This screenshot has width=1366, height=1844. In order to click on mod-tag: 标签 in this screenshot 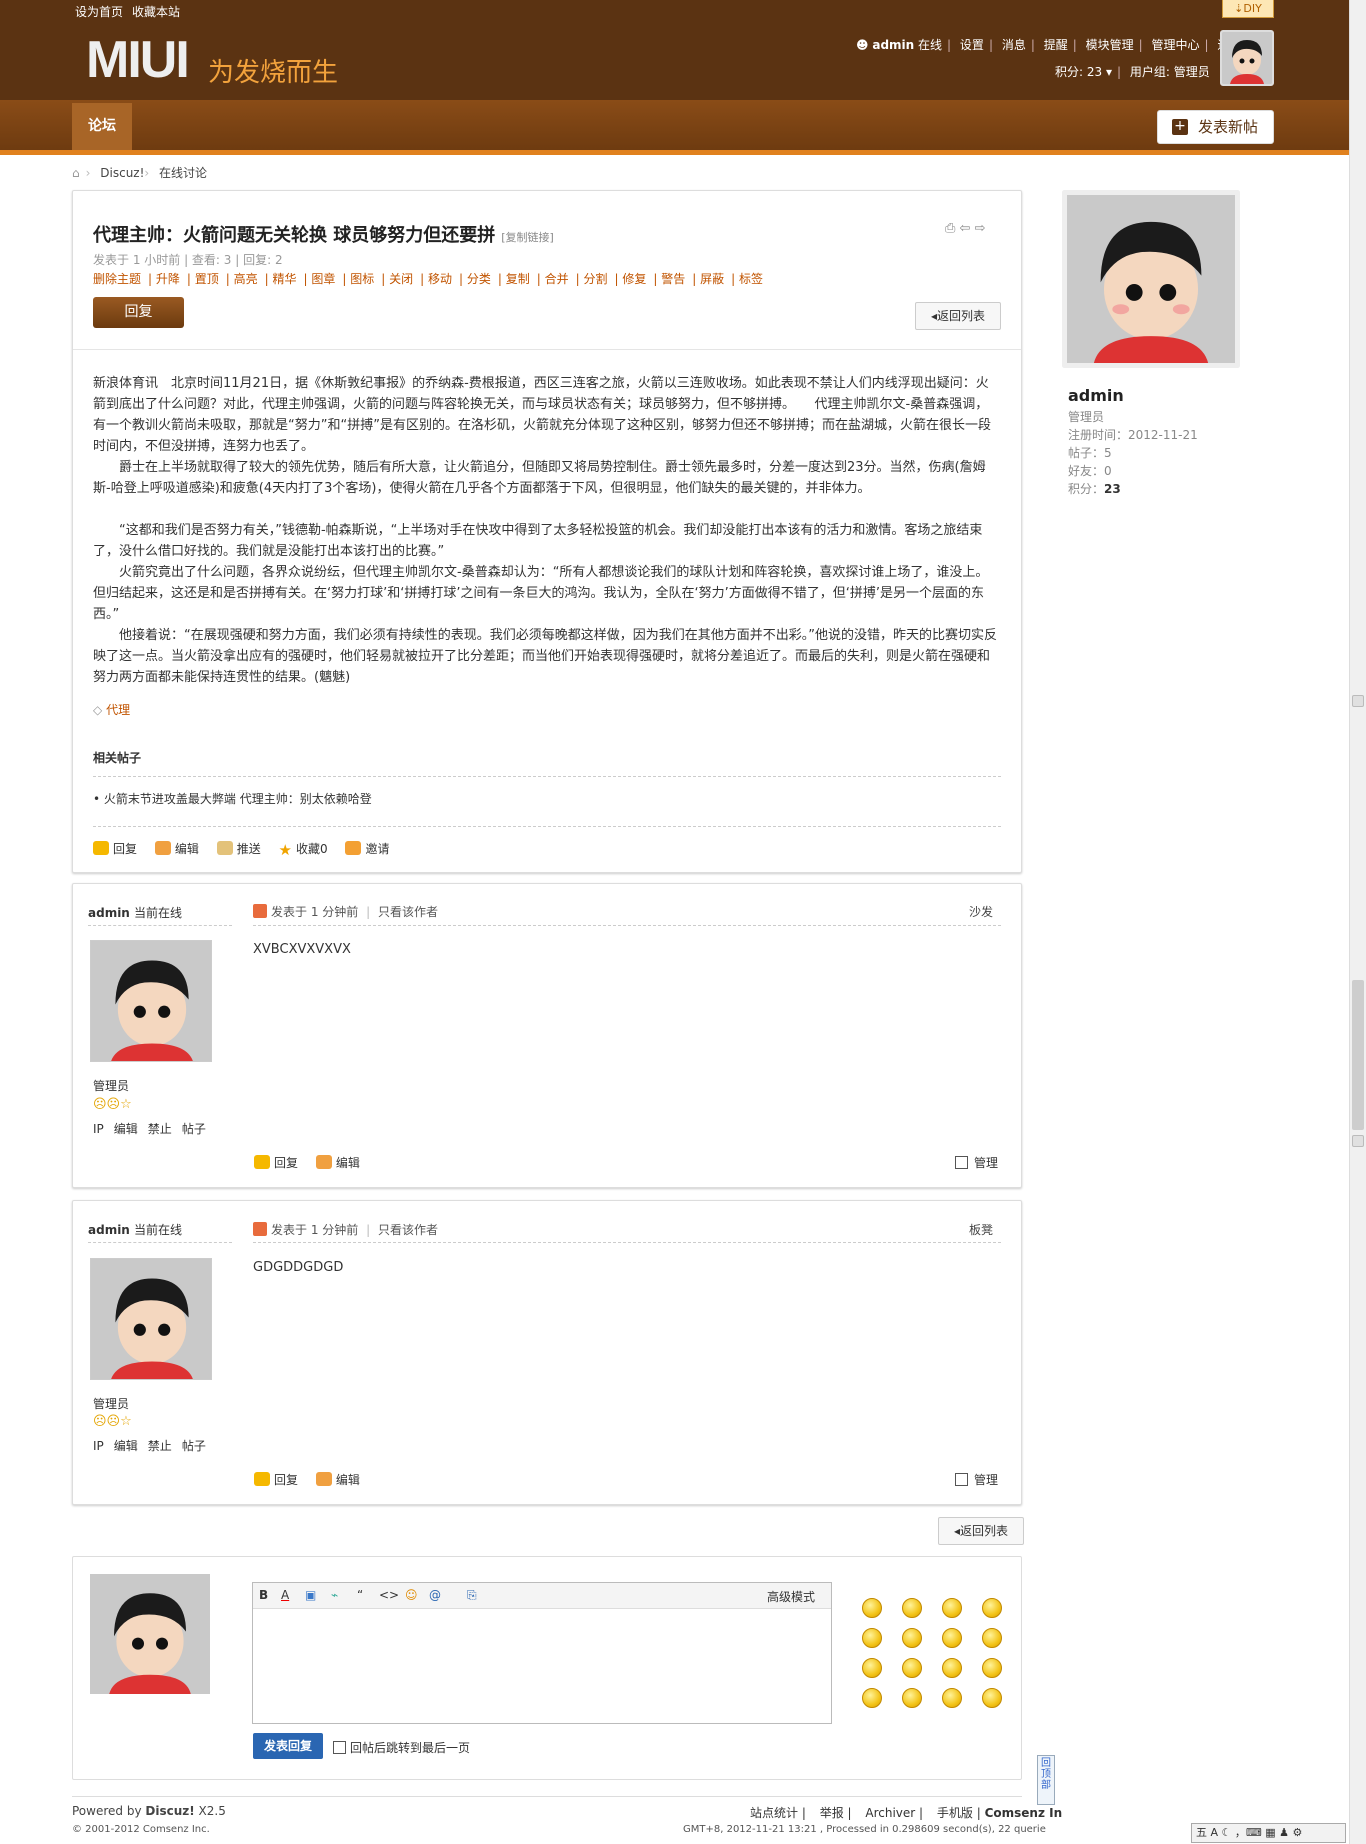, I will do `click(751, 279)`.